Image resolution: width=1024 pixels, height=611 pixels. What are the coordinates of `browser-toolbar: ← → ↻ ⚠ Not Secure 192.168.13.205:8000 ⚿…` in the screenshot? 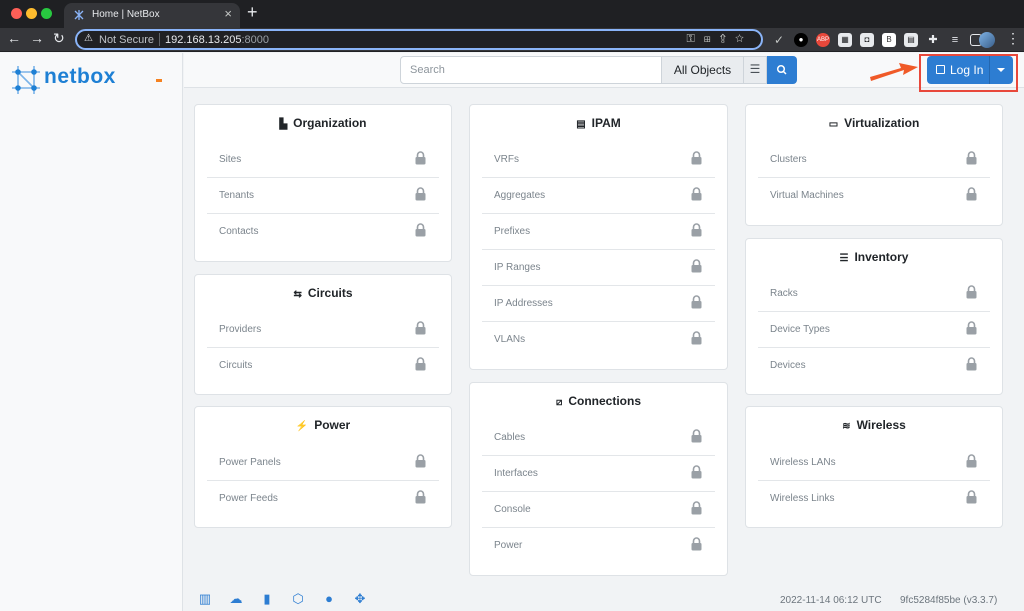 It's located at (512, 40).